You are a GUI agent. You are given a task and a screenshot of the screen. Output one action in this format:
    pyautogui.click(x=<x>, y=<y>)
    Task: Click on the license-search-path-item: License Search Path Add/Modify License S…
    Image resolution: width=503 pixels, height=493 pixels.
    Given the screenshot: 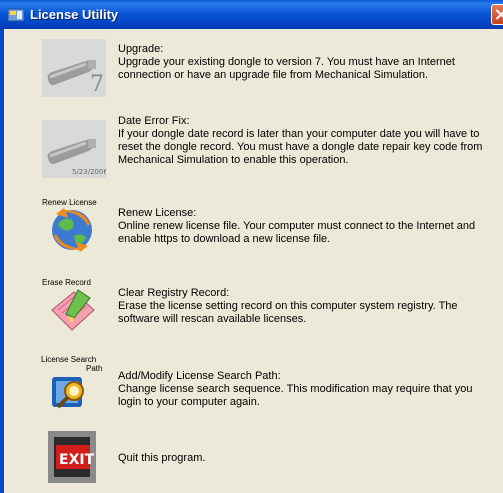 What is the action you would take?
    pyautogui.click(x=251, y=385)
    